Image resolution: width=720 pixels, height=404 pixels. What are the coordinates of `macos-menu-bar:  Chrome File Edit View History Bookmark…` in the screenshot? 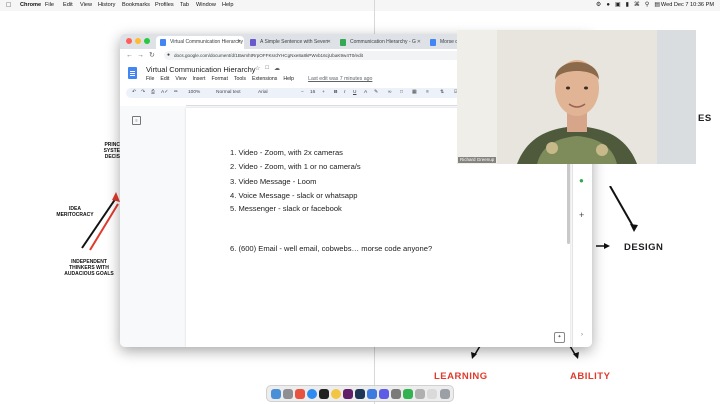 It's located at (360, 5).